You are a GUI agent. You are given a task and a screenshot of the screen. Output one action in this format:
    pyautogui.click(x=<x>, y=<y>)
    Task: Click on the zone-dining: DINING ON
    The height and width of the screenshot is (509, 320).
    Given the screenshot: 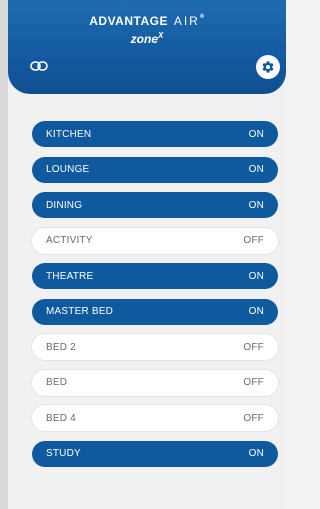 What is the action you would take?
    pyautogui.click(x=155, y=205)
    